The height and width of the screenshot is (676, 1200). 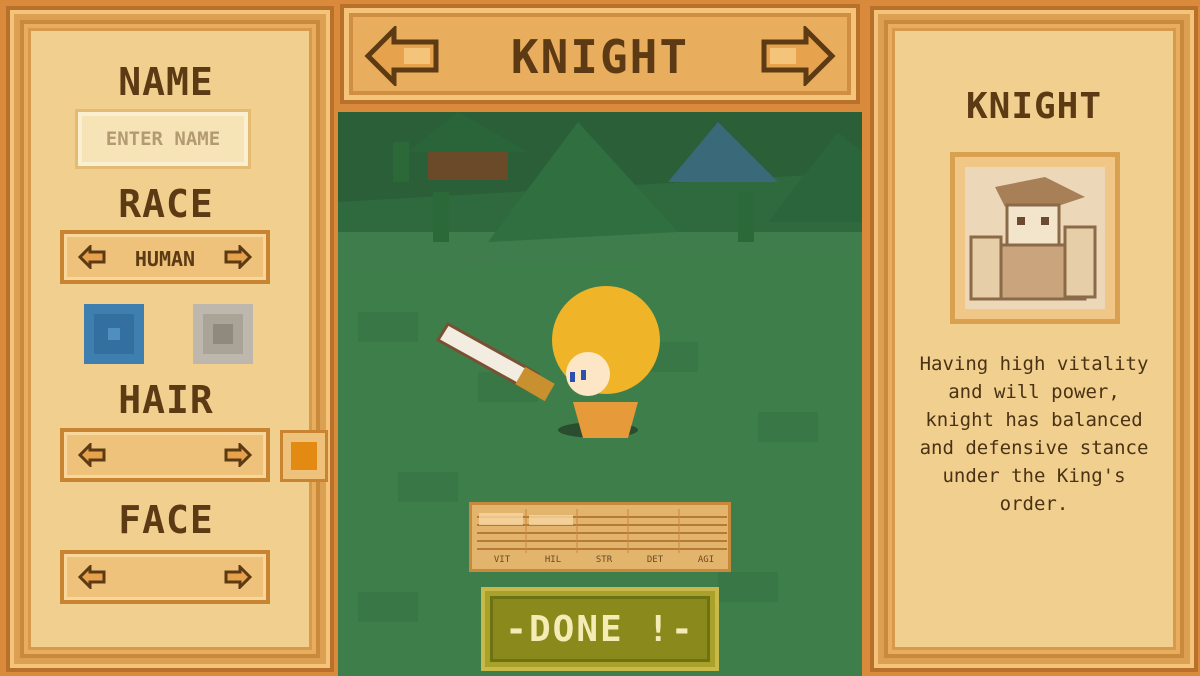 What do you see at coordinates (92, 455) in the screenshot?
I see `hair-prev-arrow-icon` at bounding box center [92, 455].